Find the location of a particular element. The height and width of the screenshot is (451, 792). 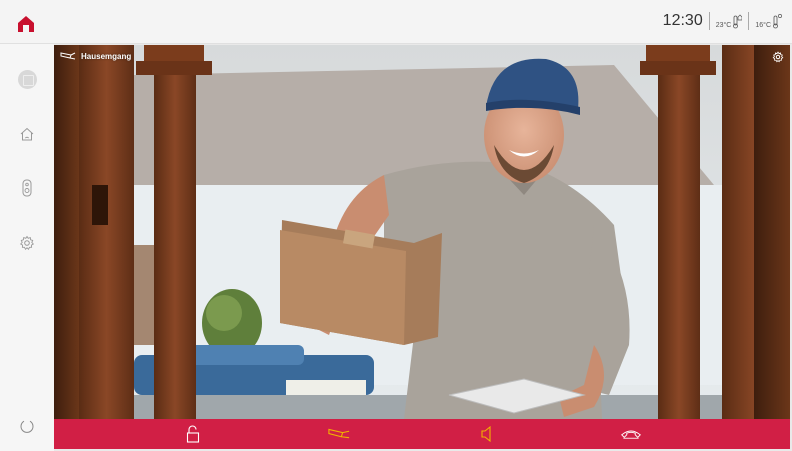

camera-toggle-button is located at coordinates (339, 434).